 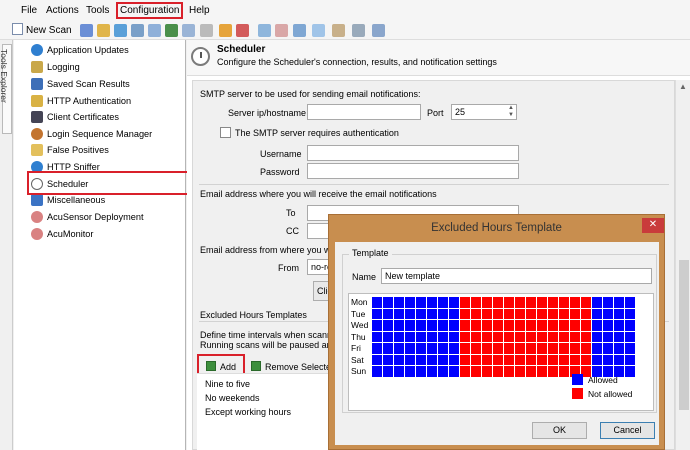 I want to click on web-services-icon, so click(x=281, y=30).